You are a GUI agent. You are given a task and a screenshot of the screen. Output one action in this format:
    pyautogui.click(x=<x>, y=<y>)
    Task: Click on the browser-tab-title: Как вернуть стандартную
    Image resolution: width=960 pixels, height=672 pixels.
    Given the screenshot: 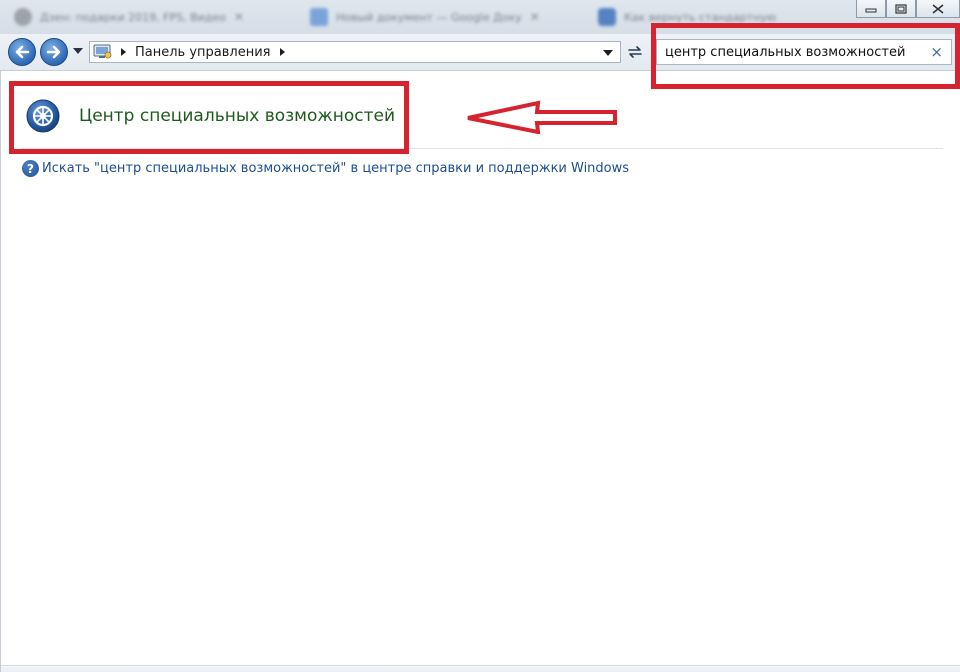 What is the action you would take?
    pyautogui.click(x=700, y=17)
    